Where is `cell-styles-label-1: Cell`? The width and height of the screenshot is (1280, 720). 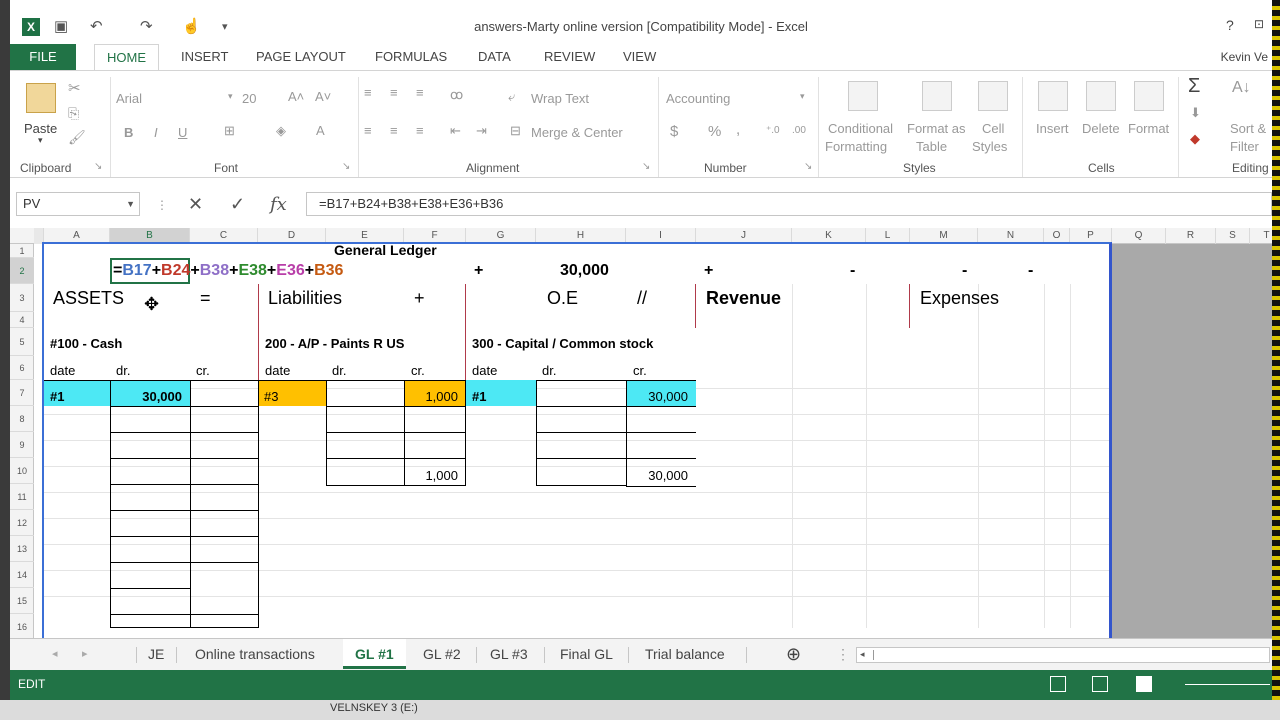 cell-styles-label-1: Cell is located at coordinates (993, 128).